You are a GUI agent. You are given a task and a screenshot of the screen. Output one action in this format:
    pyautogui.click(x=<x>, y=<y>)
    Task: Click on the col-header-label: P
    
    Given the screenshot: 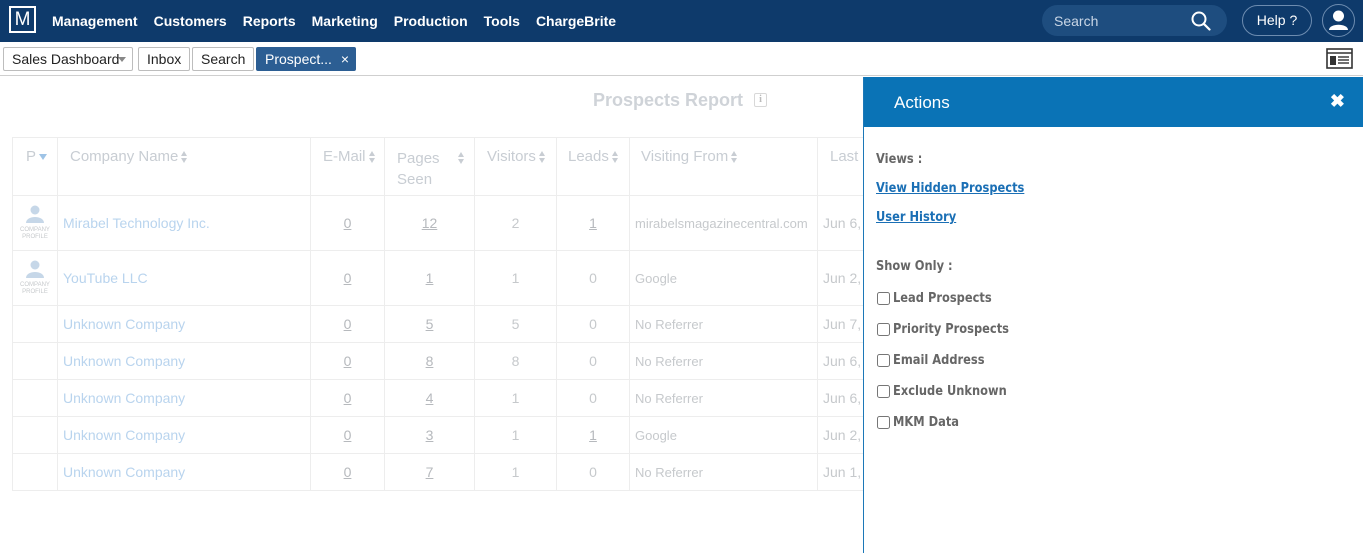 What is the action you would take?
    pyautogui.click(x=31, y=156)
    